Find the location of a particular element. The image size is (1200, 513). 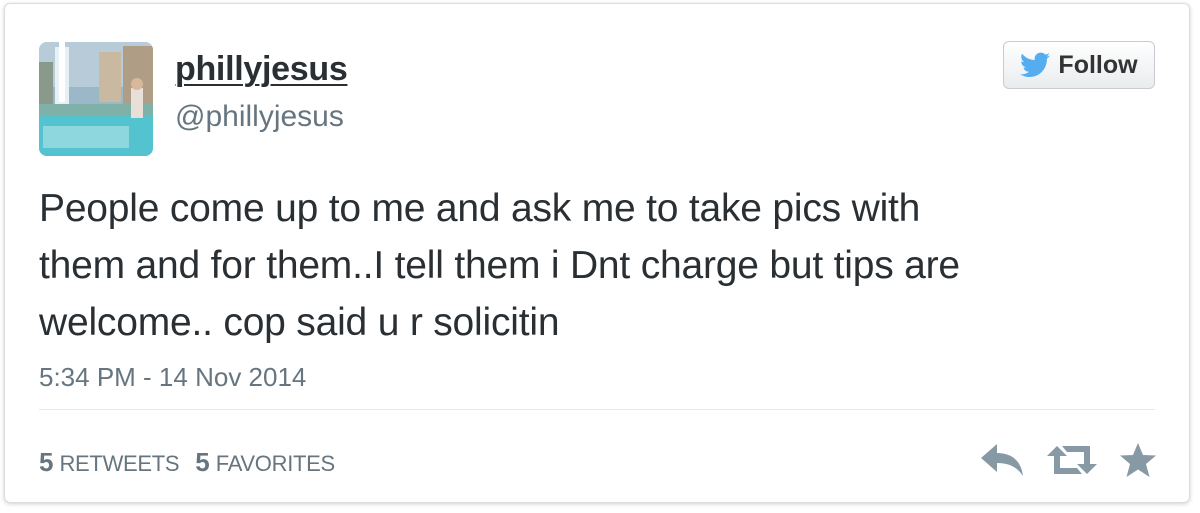

follow-label: Follow is located at coordinates (1098, 64).